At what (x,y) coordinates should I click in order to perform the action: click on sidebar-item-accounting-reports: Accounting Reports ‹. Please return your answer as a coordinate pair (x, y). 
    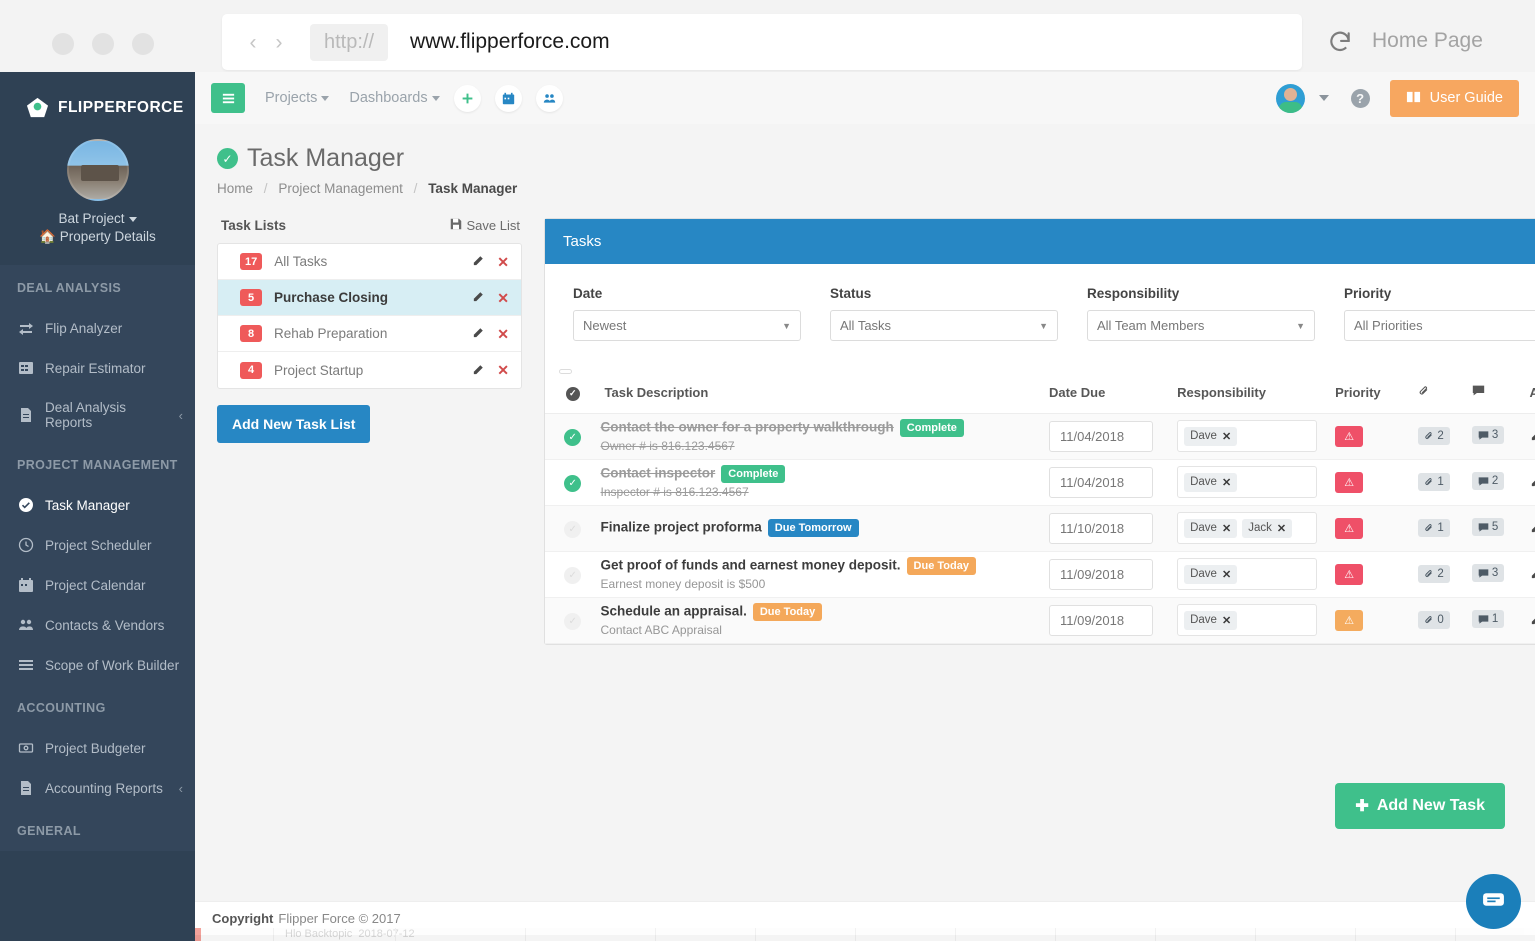
    Looking at the image, I should click on (97, 788).